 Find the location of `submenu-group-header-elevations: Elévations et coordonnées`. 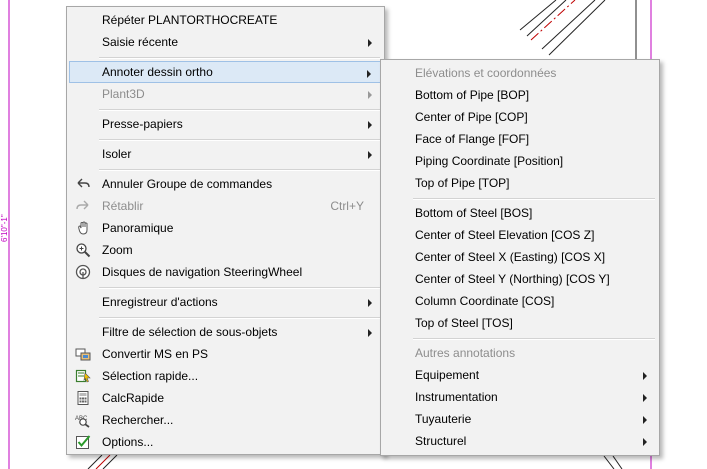

submenu-group-header-elevations: Elévations et coordonnées is located at coordinates (520, 73).